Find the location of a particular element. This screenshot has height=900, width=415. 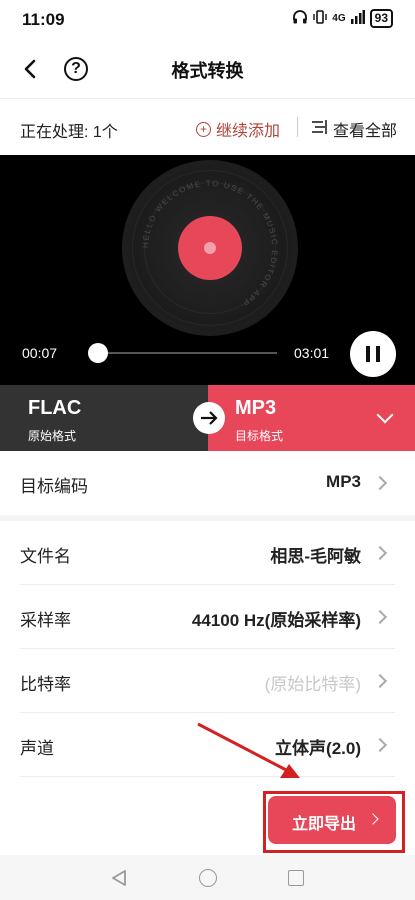

progress-track is located at coordinates (184, 353).